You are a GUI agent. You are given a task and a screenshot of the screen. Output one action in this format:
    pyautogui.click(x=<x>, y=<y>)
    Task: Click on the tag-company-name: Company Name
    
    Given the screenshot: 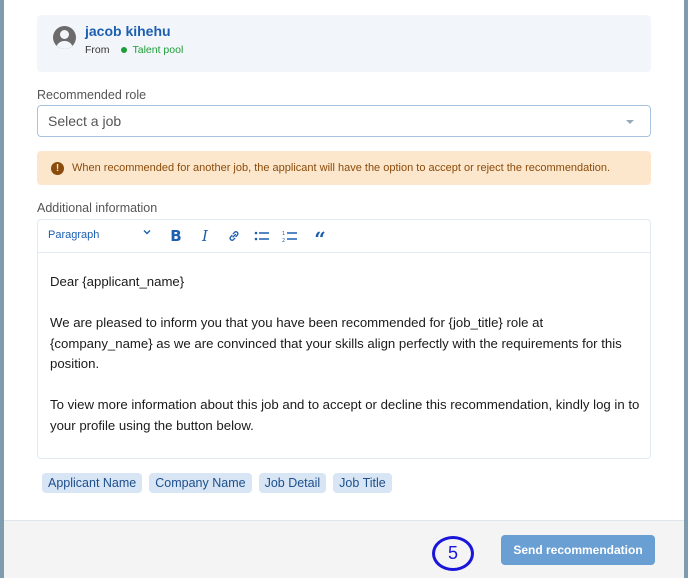 What is the action you would take?
    pyautogui.click(x=200, y=483)
    